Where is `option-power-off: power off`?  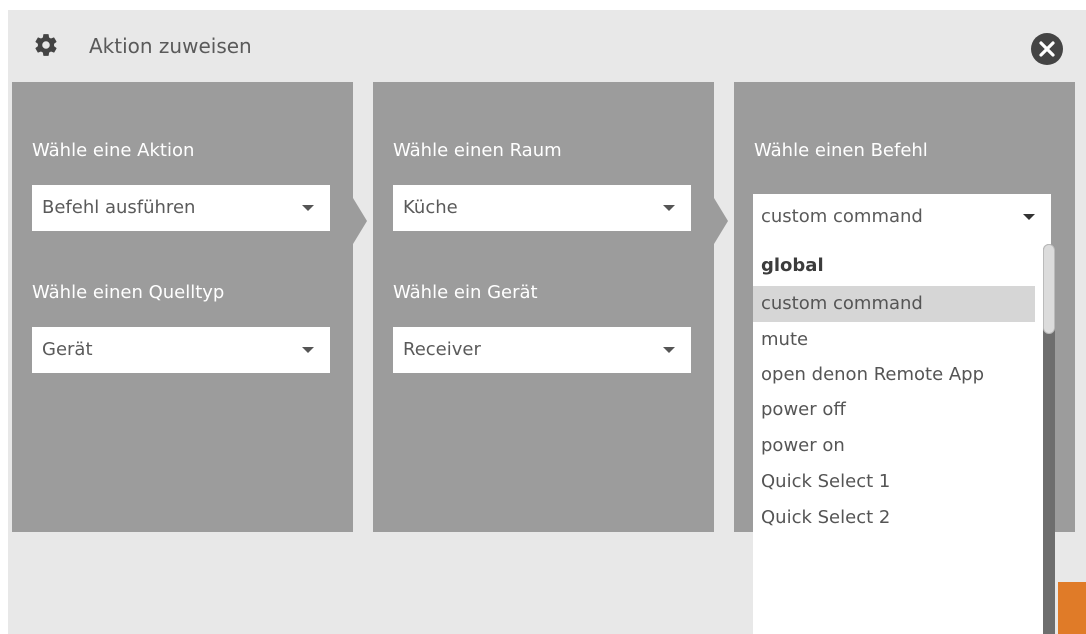 option-power-off: power off is located at coordinates (894, 410).